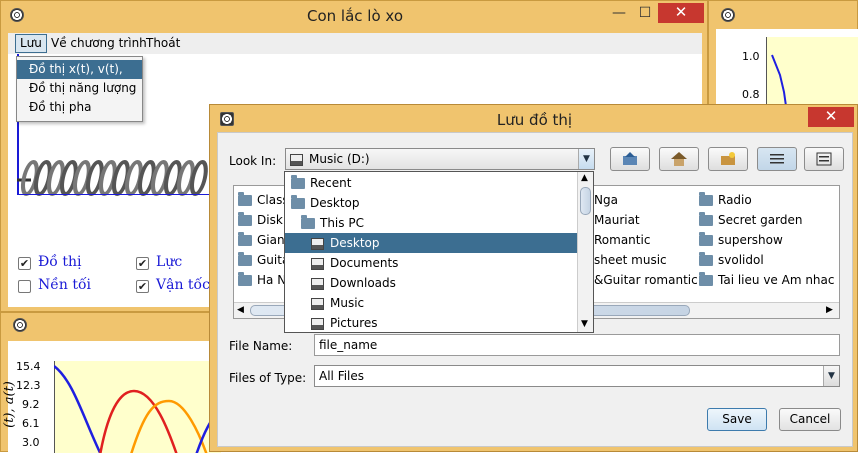 This screenshot has width=858, height=453. Describe the element at coordinates (577, 345) in the screenshot. I see `file-name-input: file_name` at that location.